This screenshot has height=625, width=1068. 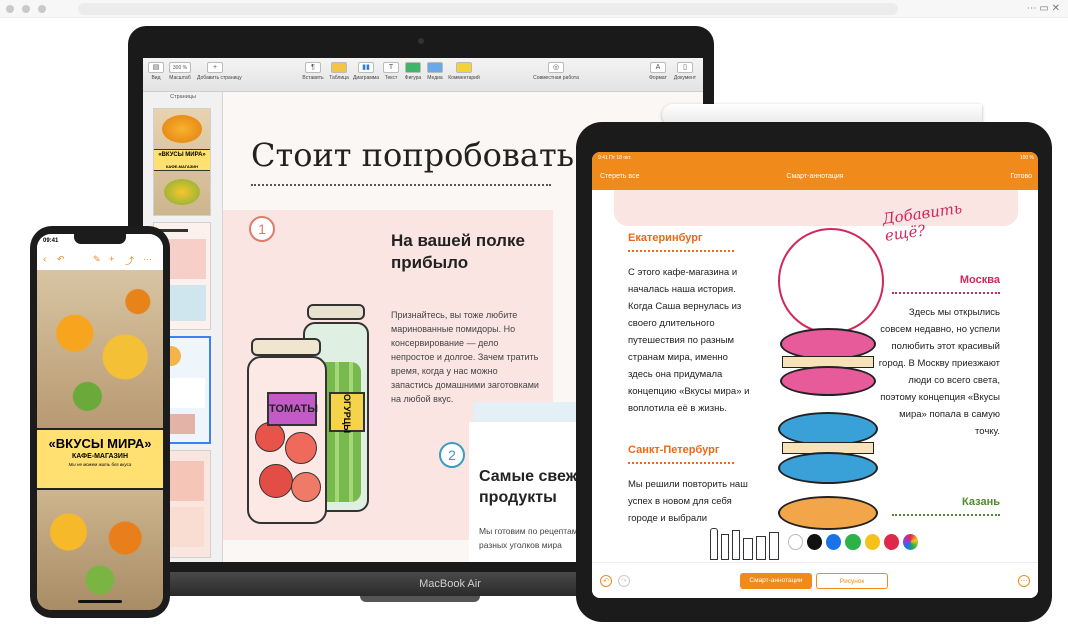 I want to click on text-icon: T, so click(x=391, y=67).